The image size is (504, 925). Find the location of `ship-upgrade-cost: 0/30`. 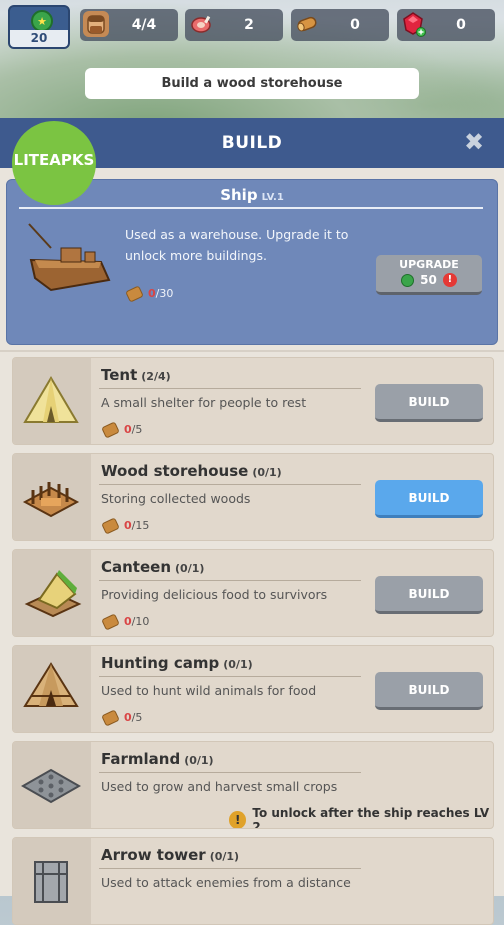

ship-upgrade-cost: 0/30 is located at coordinates (149, 293).